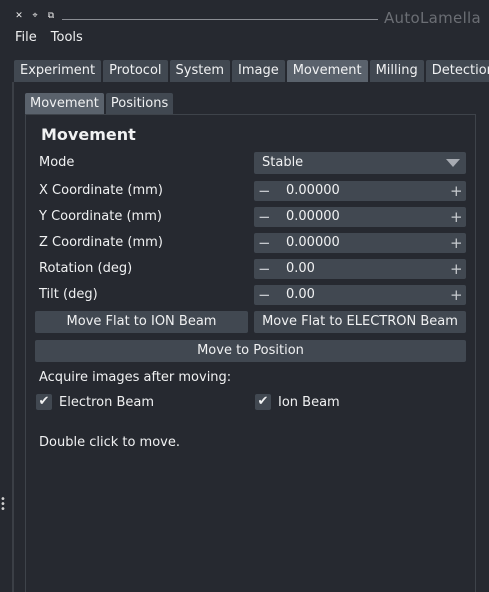  I want to click on tab-image: Image, so click(258, 71).